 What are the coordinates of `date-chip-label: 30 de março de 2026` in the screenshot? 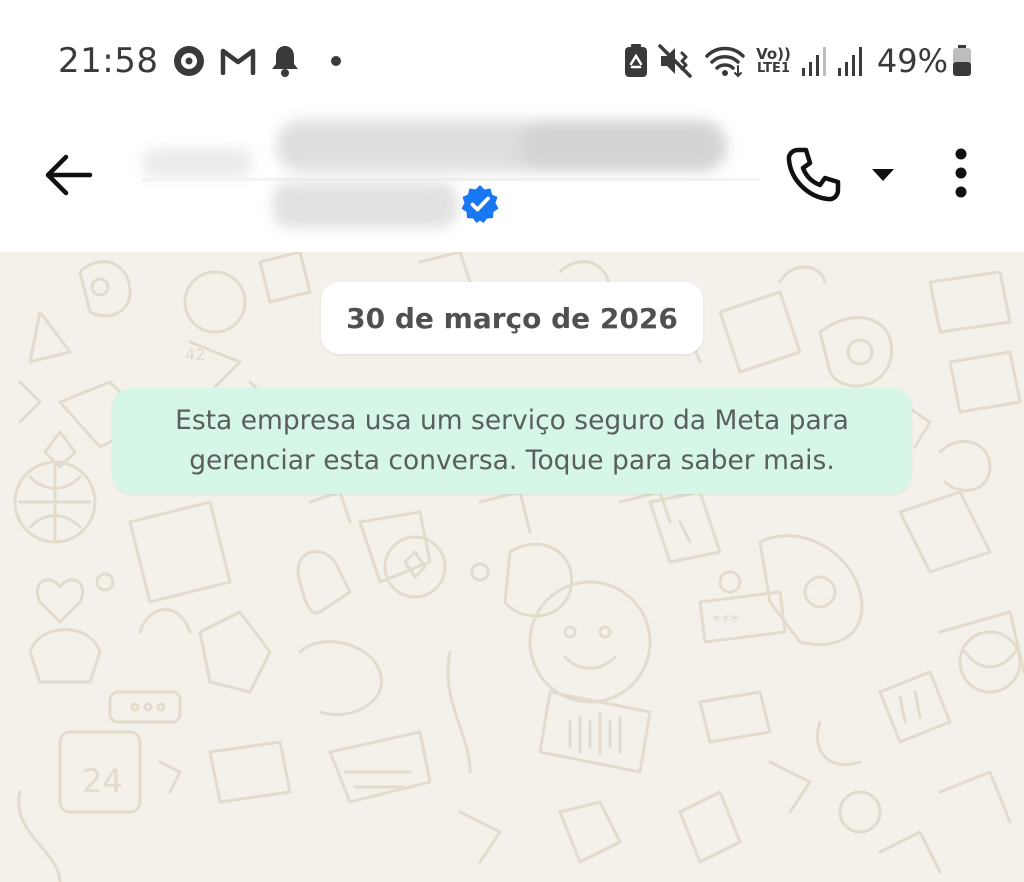 It's located at (512, 318).